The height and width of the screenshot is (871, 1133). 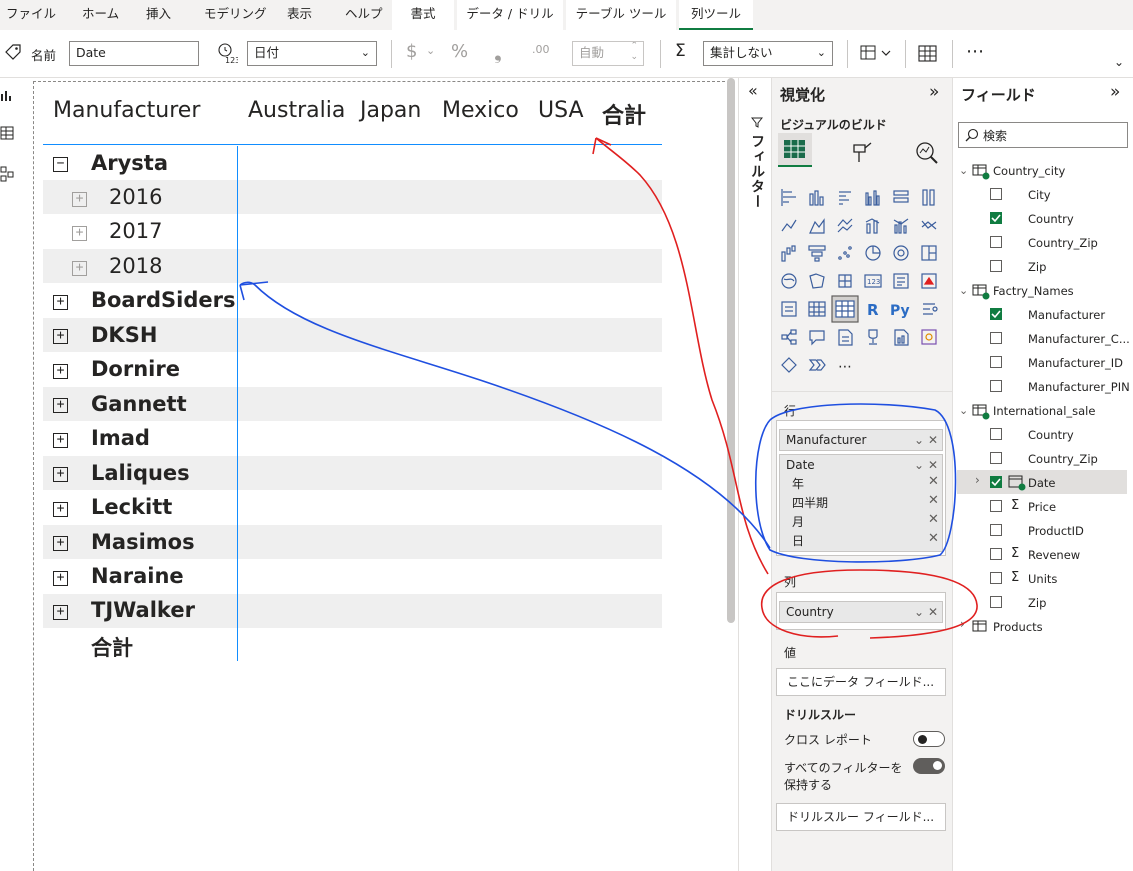 What do you see at coordinates (390, 110) in the screenshot?
I see `matrix-column-header: Japan` at bounding box center [390, 110].